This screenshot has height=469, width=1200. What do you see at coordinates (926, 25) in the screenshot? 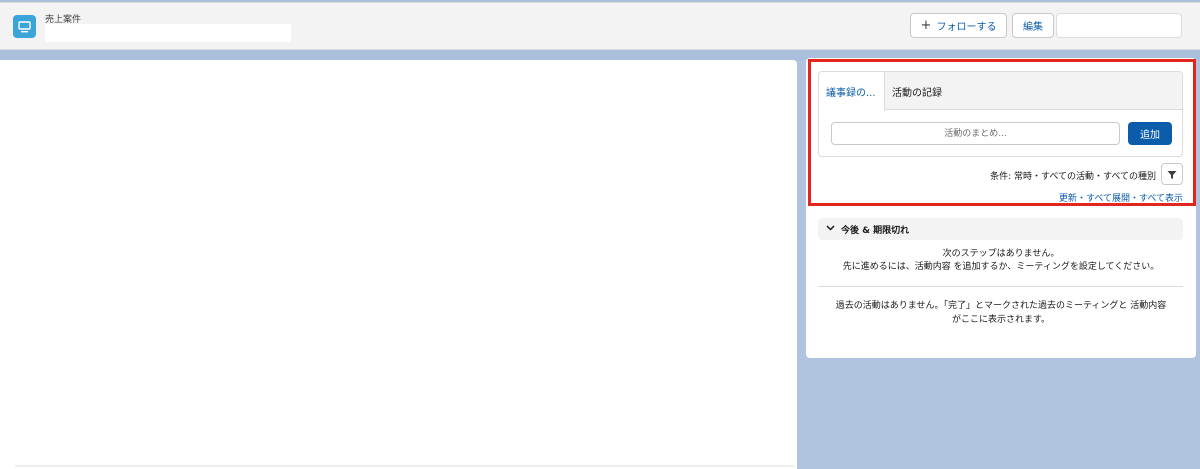
I see `plus-icon: +` at bounding box center [926, 25].